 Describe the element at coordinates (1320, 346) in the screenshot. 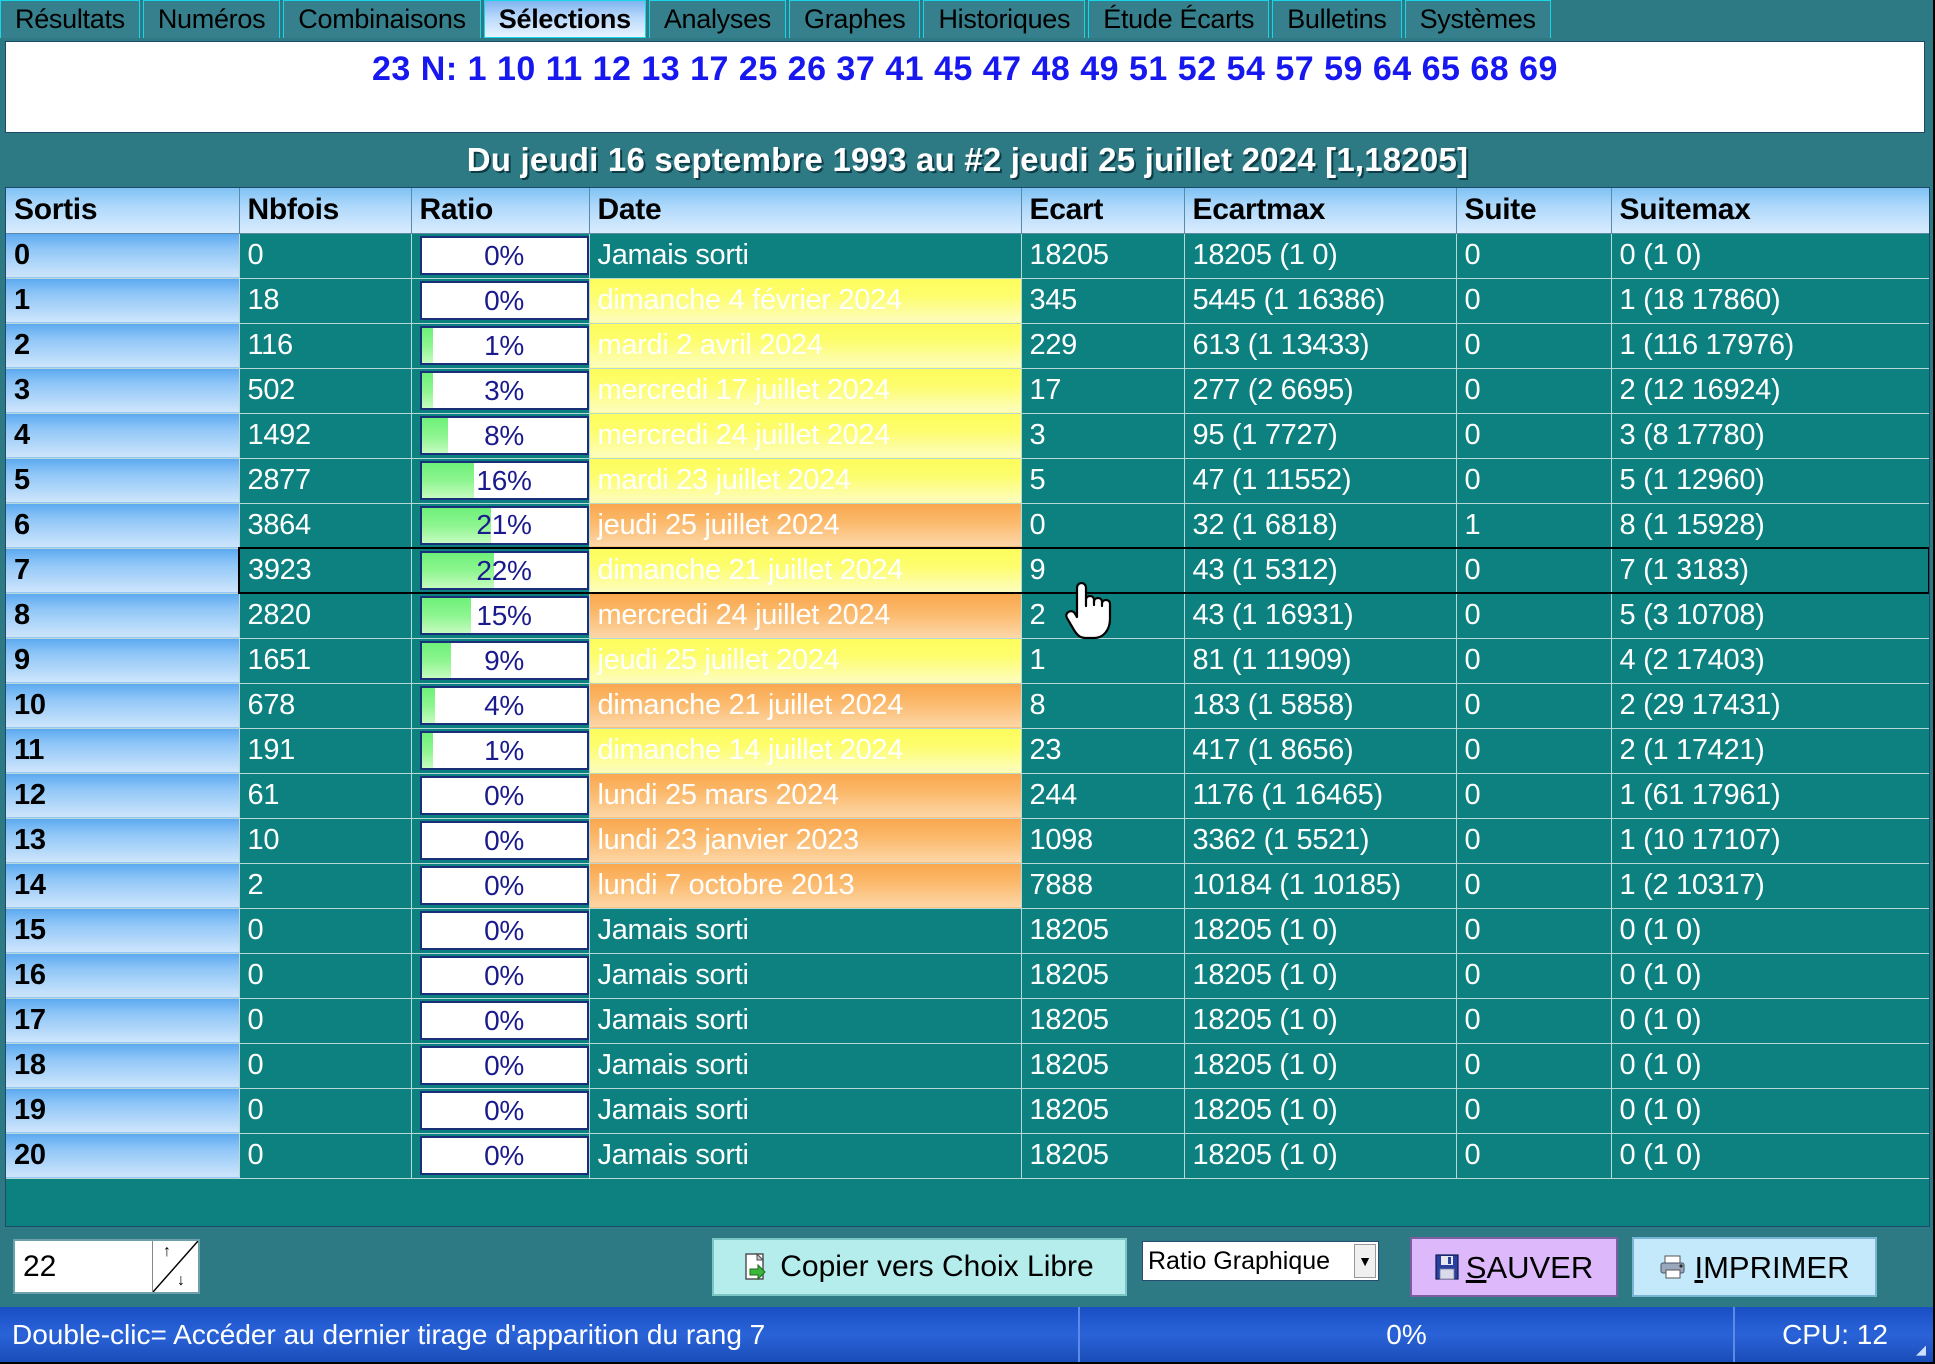

I see `cell-ecartmax: 613 (1 13433)` at that location.